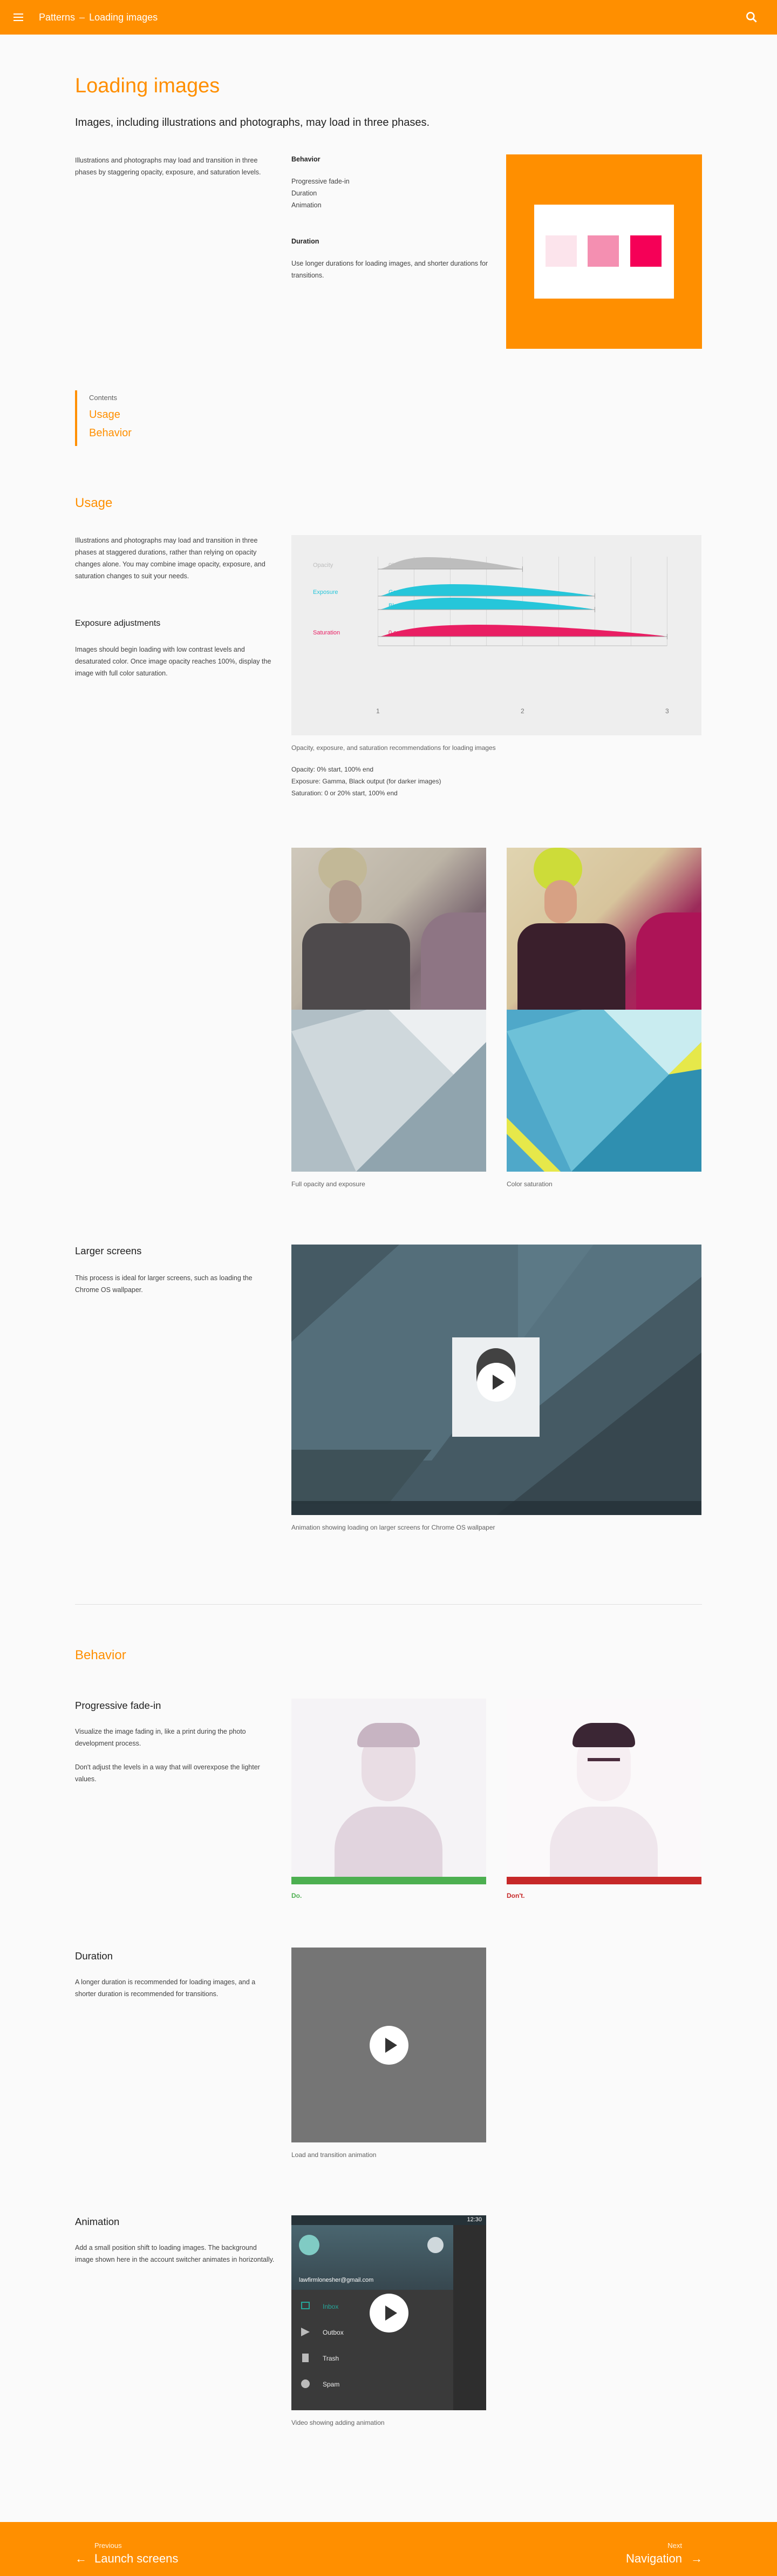  What do you see at coordinates (646, 251) in the screenshot?
I see `swatch-high` at bounding box center [646, 251].